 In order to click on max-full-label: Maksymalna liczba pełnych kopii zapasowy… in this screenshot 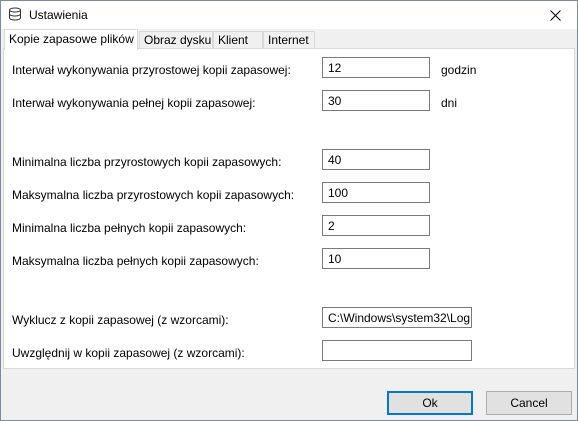, I will do `click(135, 261)`.